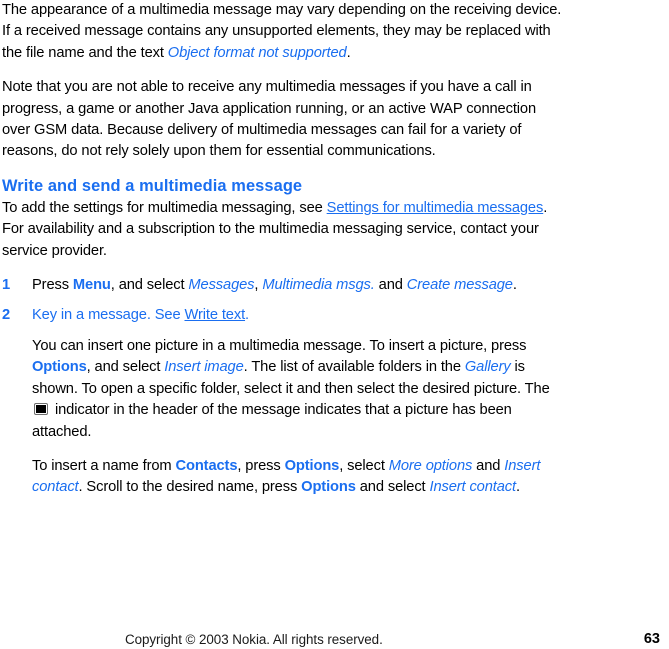  What do you see at coordinates (125, 367) in the screenshot?
I see `insert-picture-text-2: , and select` at bounding box center [125, 367].